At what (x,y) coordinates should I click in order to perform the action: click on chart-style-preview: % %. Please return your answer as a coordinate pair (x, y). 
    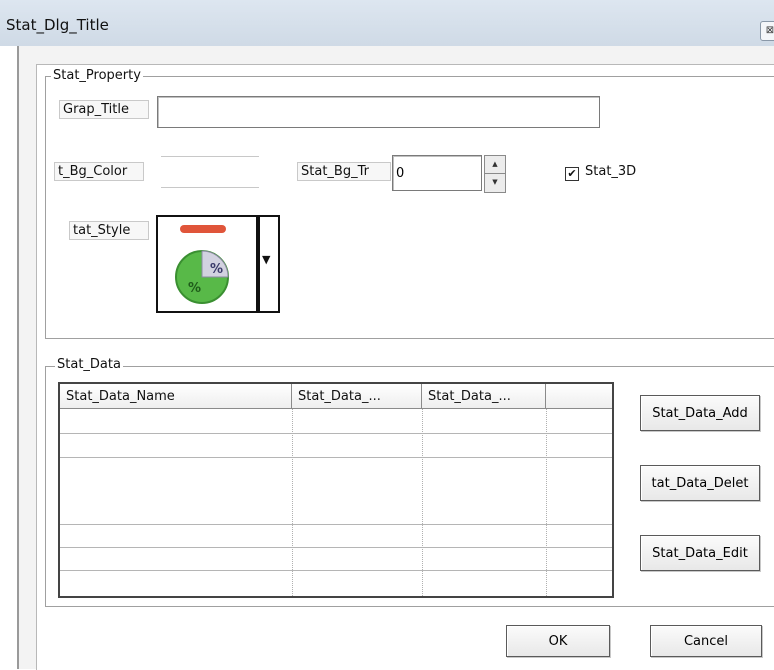
    Looking at the image, I should click on (207, 264).